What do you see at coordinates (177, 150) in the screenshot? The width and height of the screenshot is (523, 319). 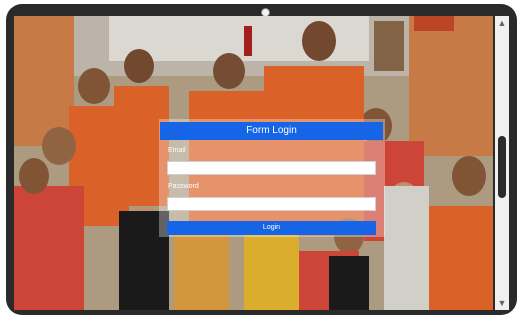 I see `email-label: Email` at bounding box center [177, 150].